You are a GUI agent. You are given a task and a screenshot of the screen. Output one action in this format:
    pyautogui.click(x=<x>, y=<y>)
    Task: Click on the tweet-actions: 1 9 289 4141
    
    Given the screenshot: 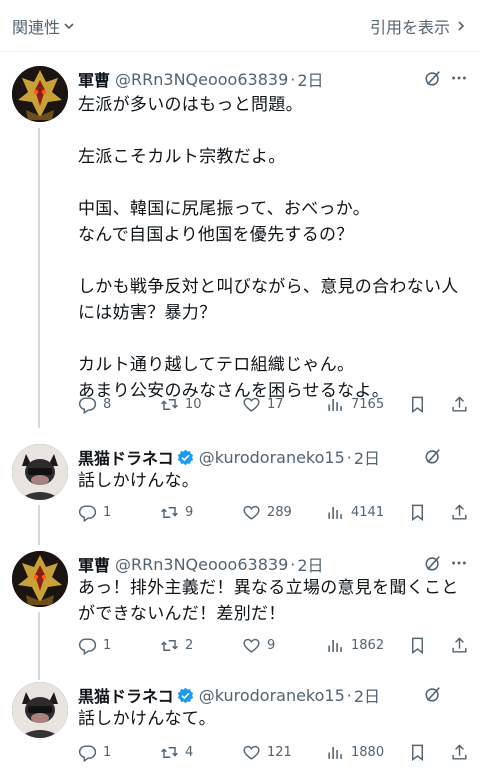 What is the action you would take?
    pyautogui.click(x=273, y=512)
    